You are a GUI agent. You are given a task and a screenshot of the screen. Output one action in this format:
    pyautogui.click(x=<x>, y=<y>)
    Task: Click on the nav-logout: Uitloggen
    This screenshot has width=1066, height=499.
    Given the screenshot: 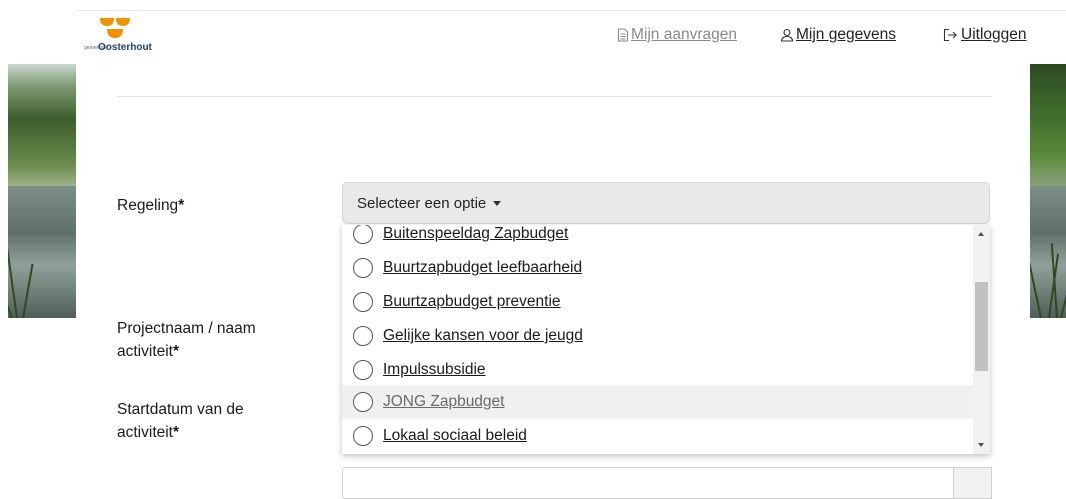 What is the action you would take?
    pyautogui.click(x=985, y=35)
    